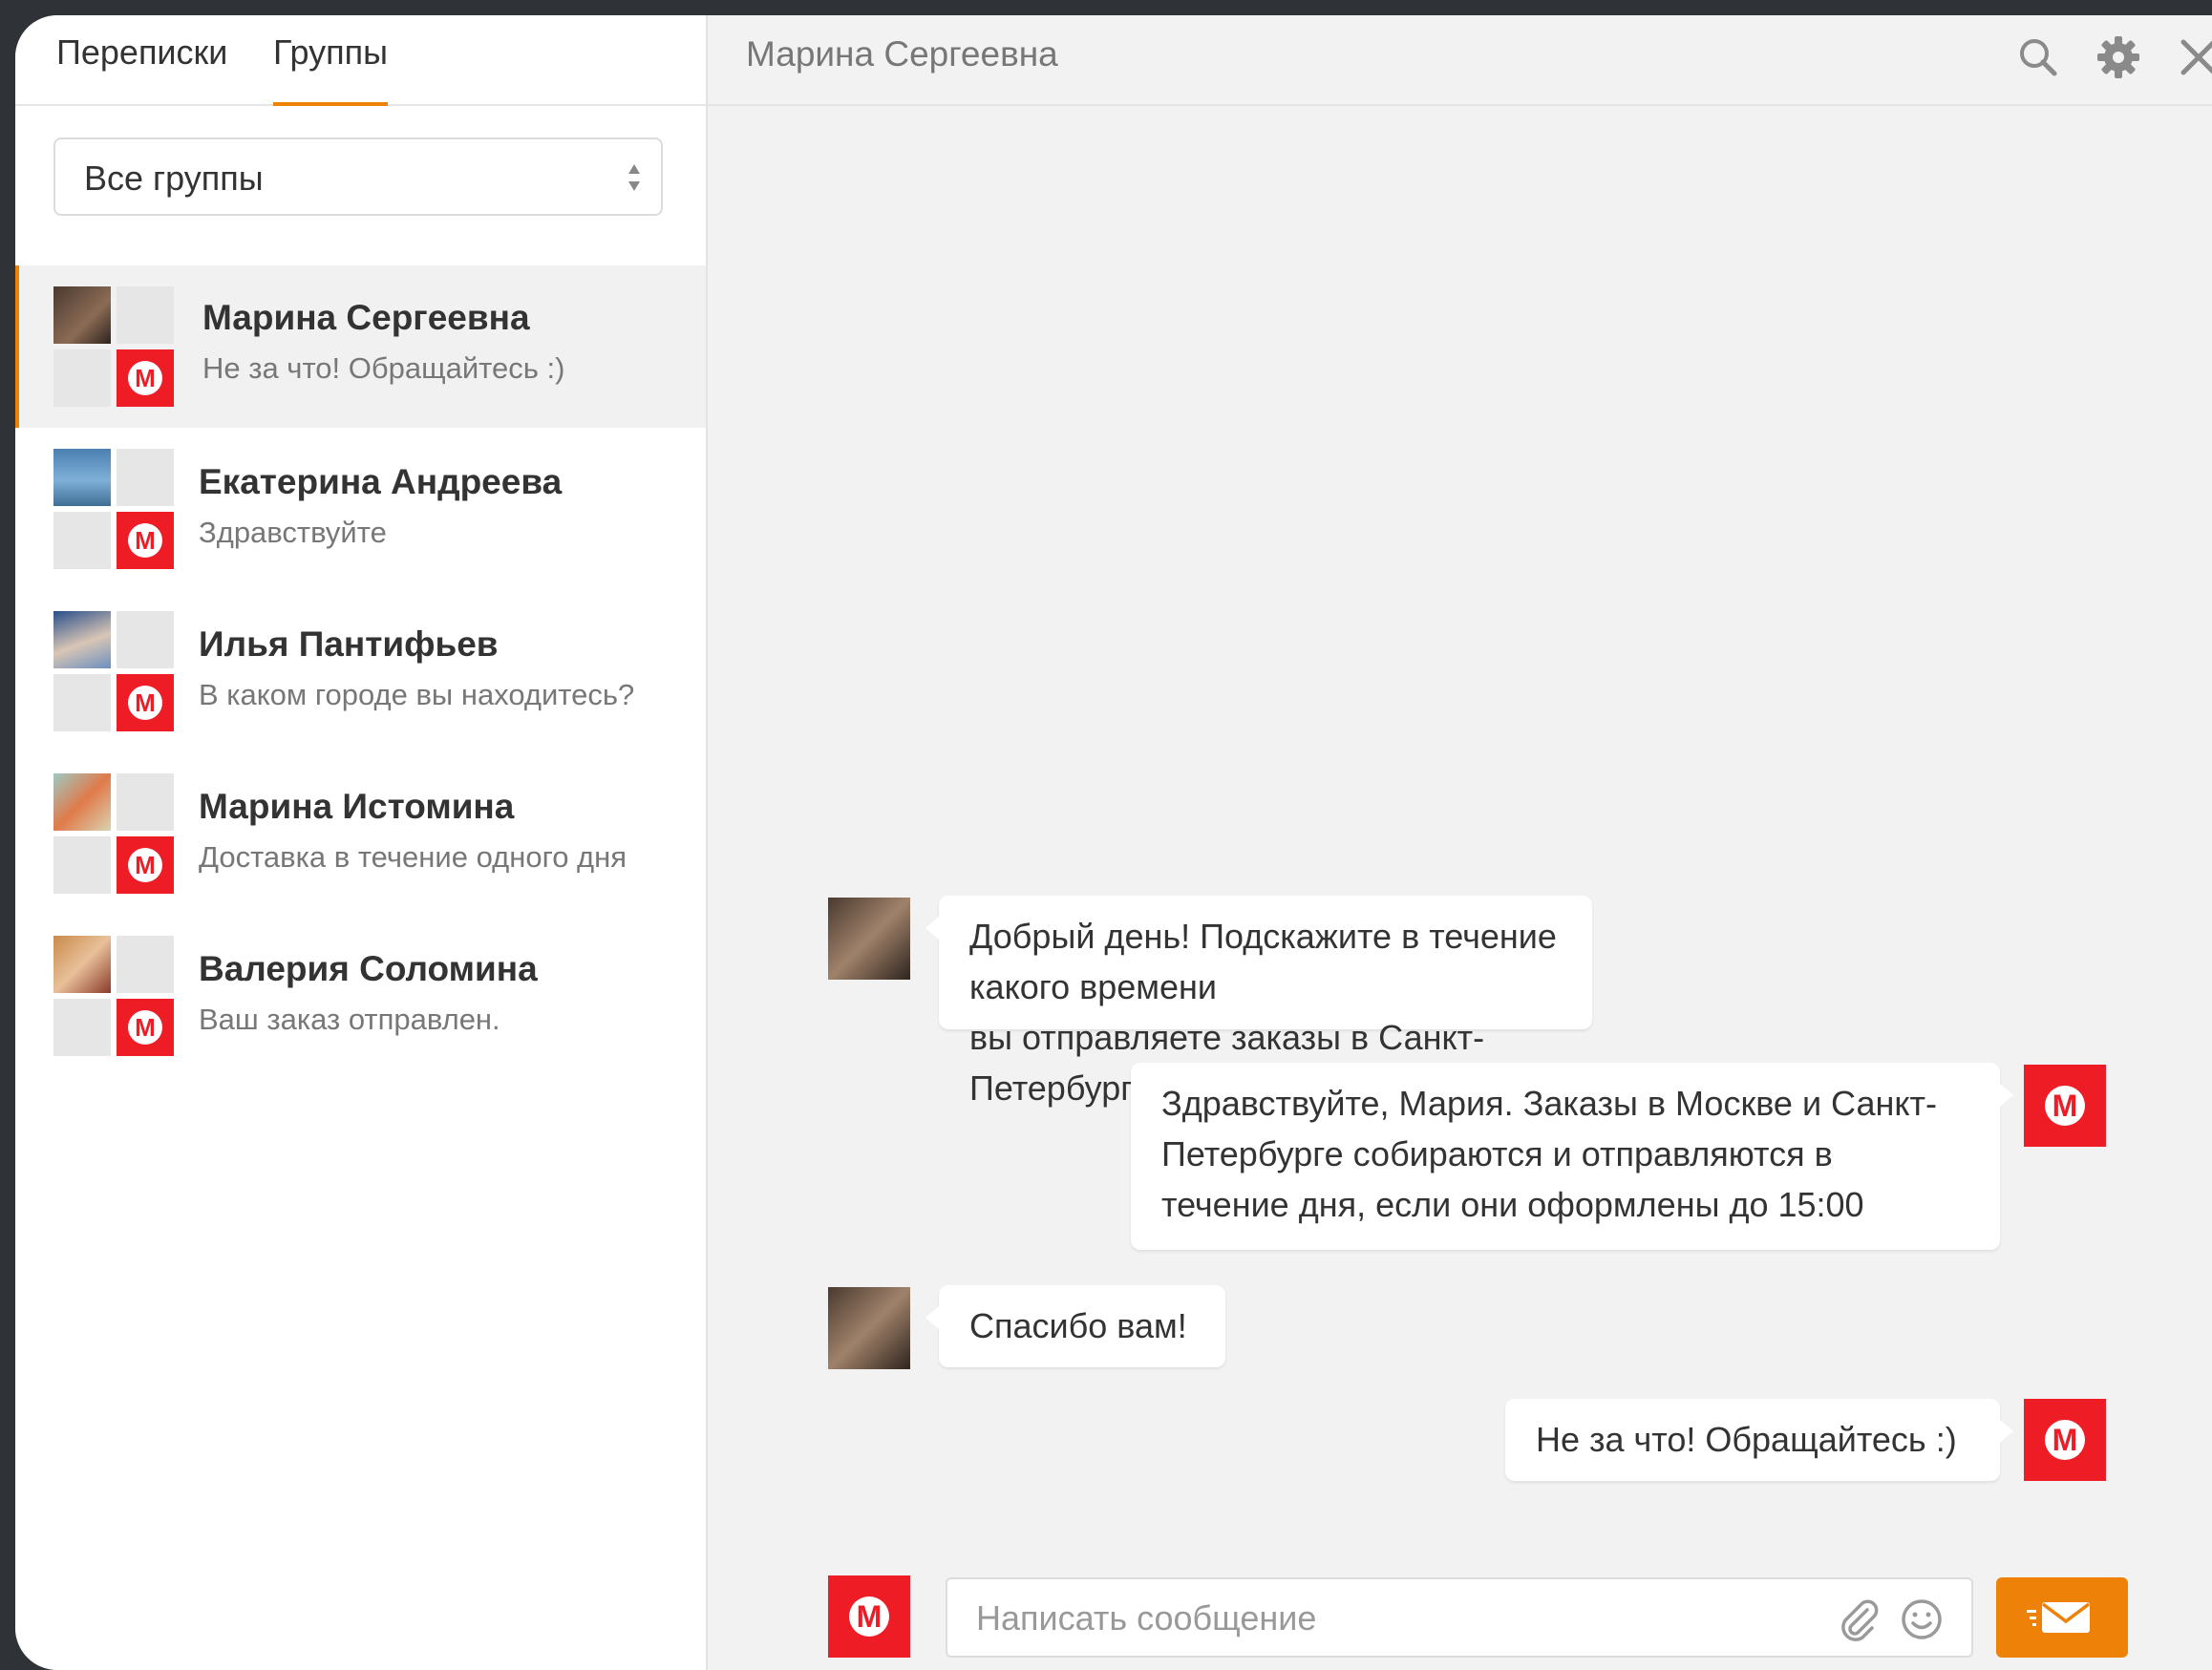 Image resolution: width=2212 pixels, height=1670 pixels. Describe the element at coordinates (360, 509) in the screenshot. I see `conversation-item: М Екатерина Андреева Здравствуйте` at that location.